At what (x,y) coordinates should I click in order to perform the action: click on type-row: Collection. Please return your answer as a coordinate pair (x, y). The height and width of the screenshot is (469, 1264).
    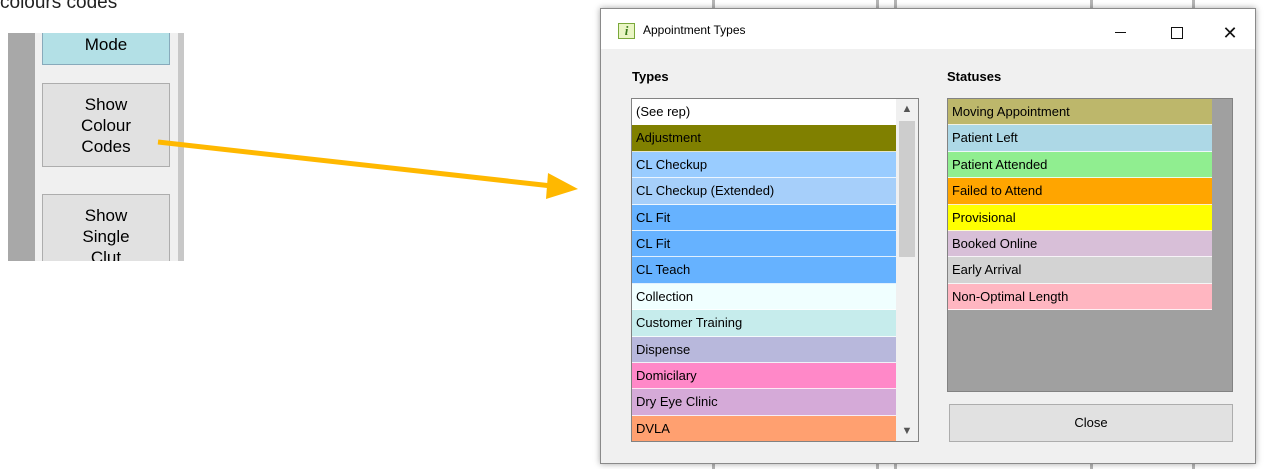
    Looking at the image, I should click on (764, 297).